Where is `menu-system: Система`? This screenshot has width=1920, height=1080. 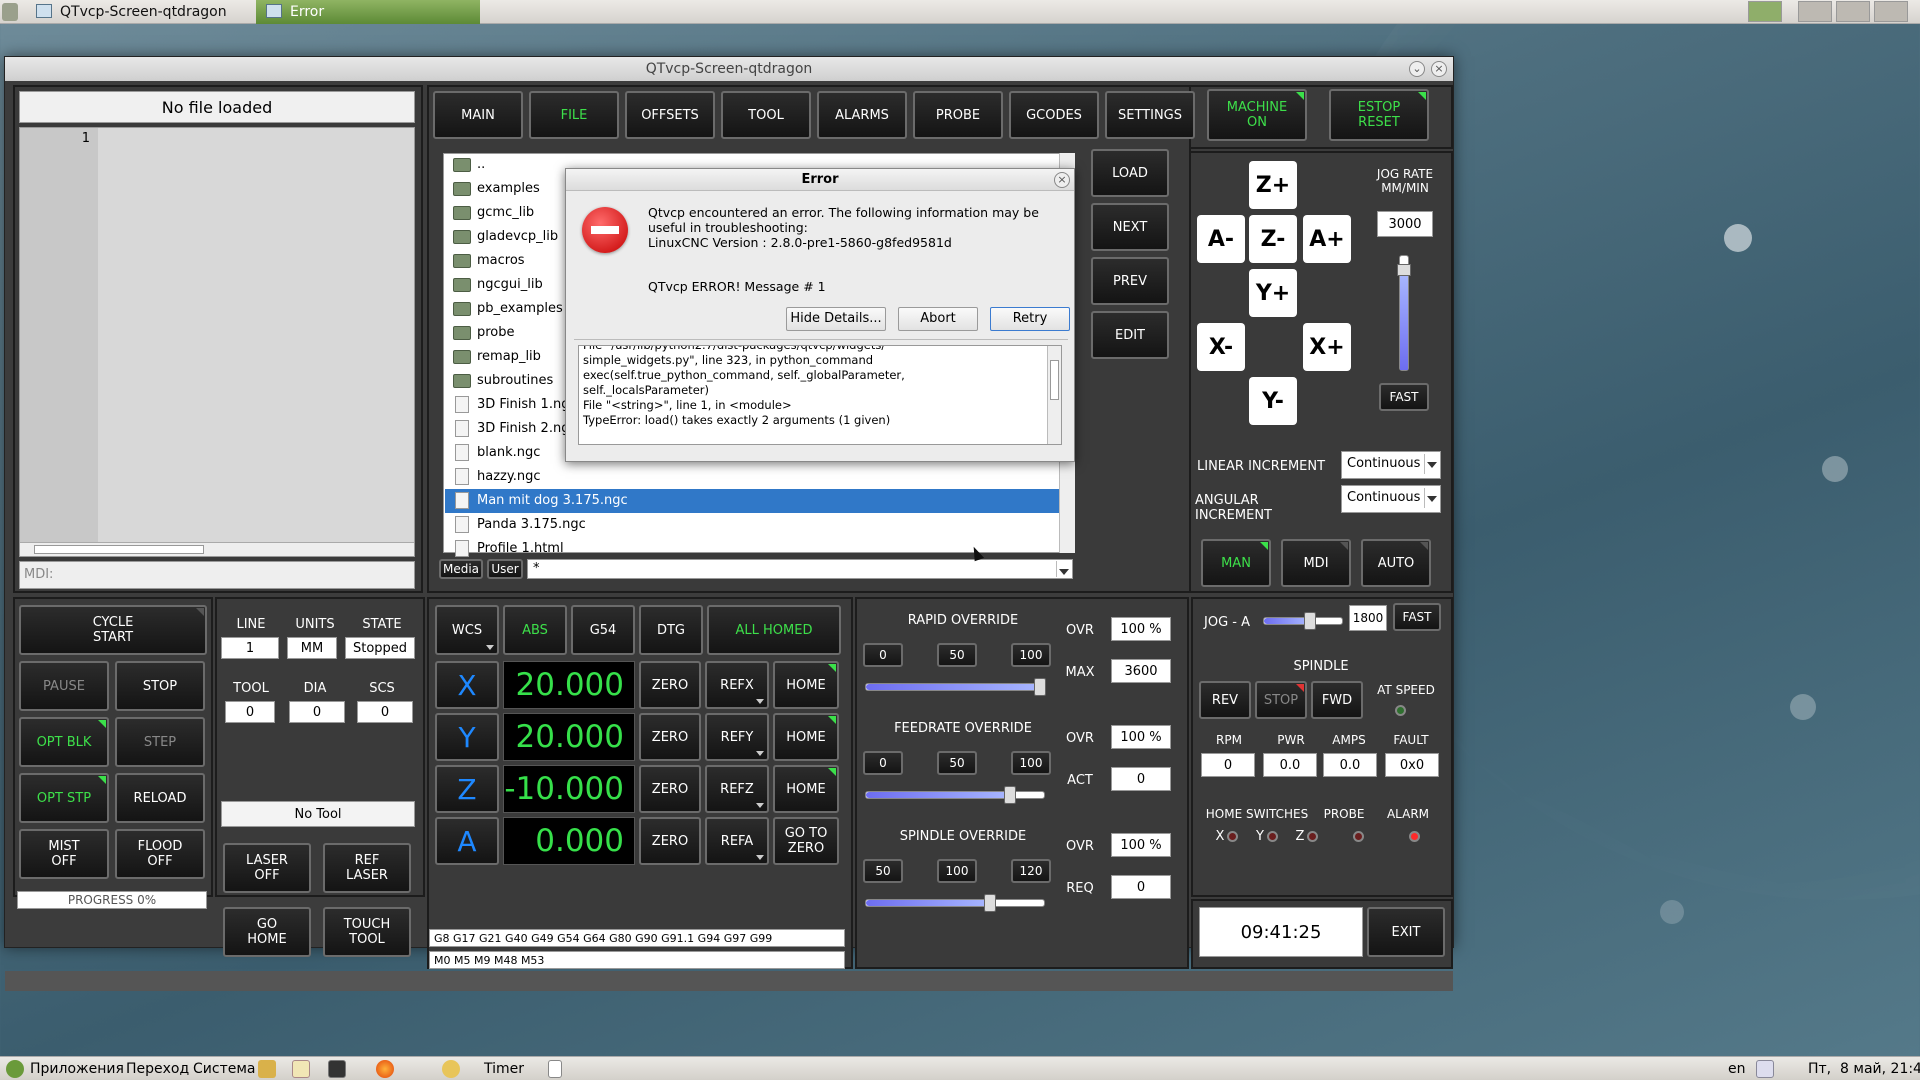 menu-system: Система is located at coordinates (224, 1068).